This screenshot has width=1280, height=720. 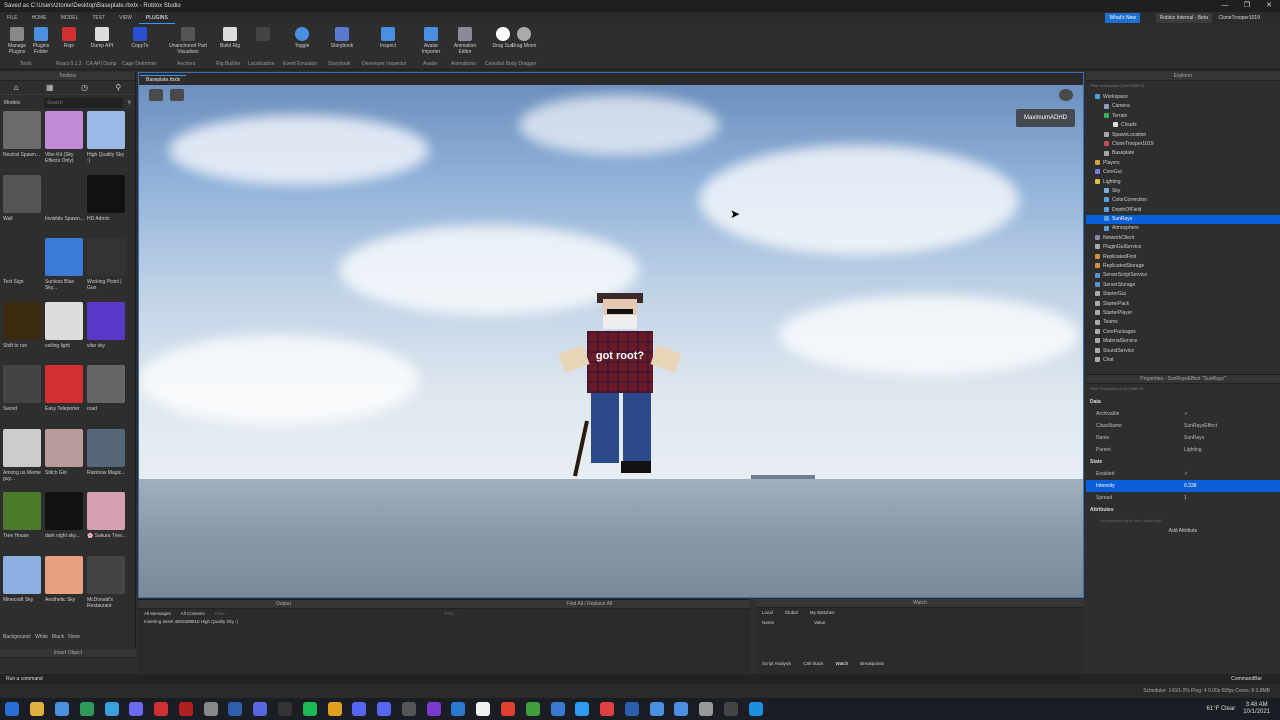 What do you see at coordinates (1183, 266) in the screenshot?
I see `explorer-item: ReplicatedStorage` at bounding box center [1183, 266].